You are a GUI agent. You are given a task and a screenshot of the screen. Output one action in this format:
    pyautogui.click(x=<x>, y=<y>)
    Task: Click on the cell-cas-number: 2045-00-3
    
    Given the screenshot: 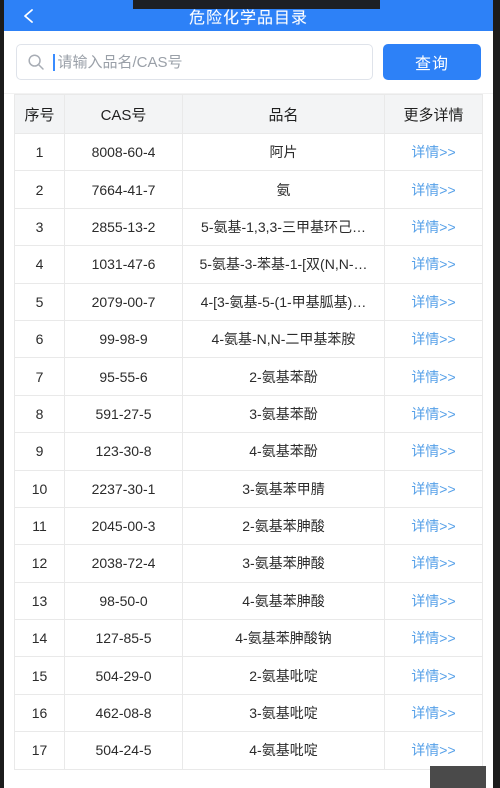 What is the action you would take?
    pyautogui.click(x=123, y=526)
    